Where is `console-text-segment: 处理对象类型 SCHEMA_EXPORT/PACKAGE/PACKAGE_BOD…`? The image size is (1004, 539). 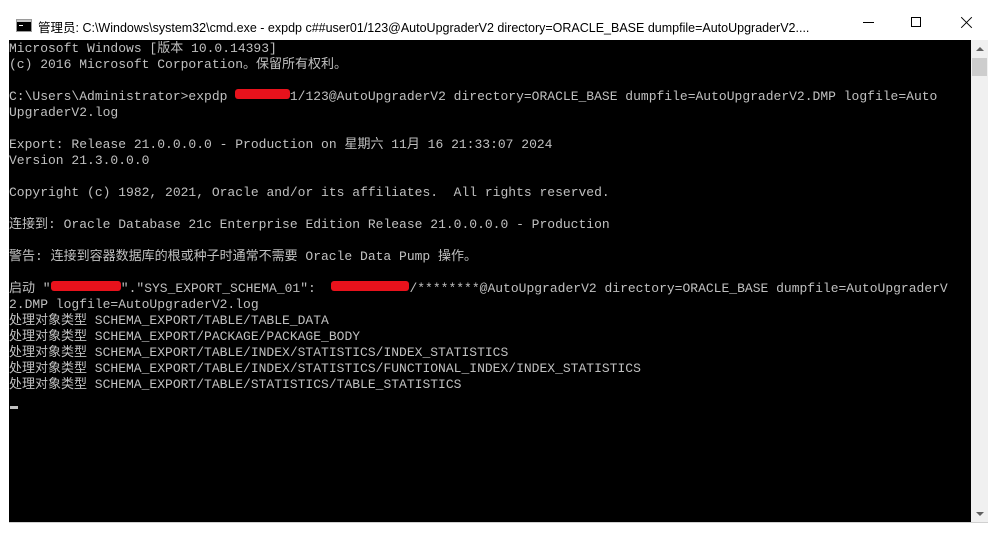 console-text-segment: 处理对象类型 SCHEMA_EXPORT/PACKAGE/PACKAGE_BOD… is located at coordinates (185, 336).